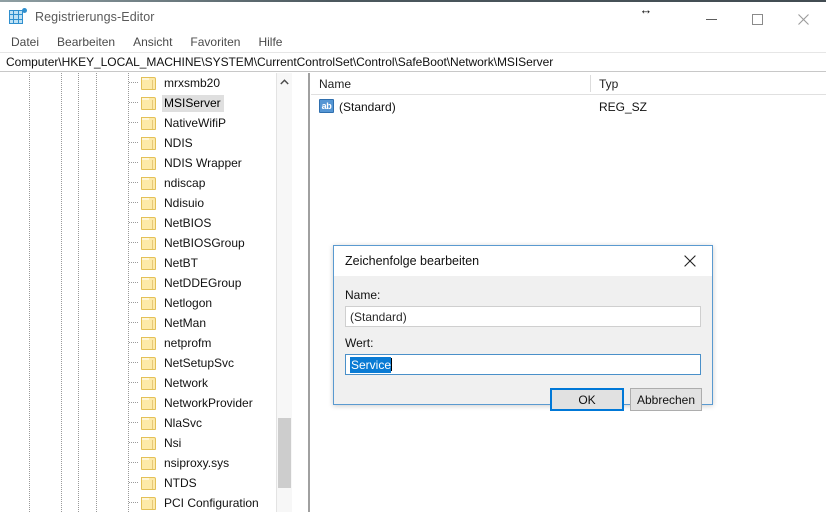  What do you see at coordinates (186, 382) in the screenshot?
I see `tree-item-label: Network` at bounding box center [186, 382].